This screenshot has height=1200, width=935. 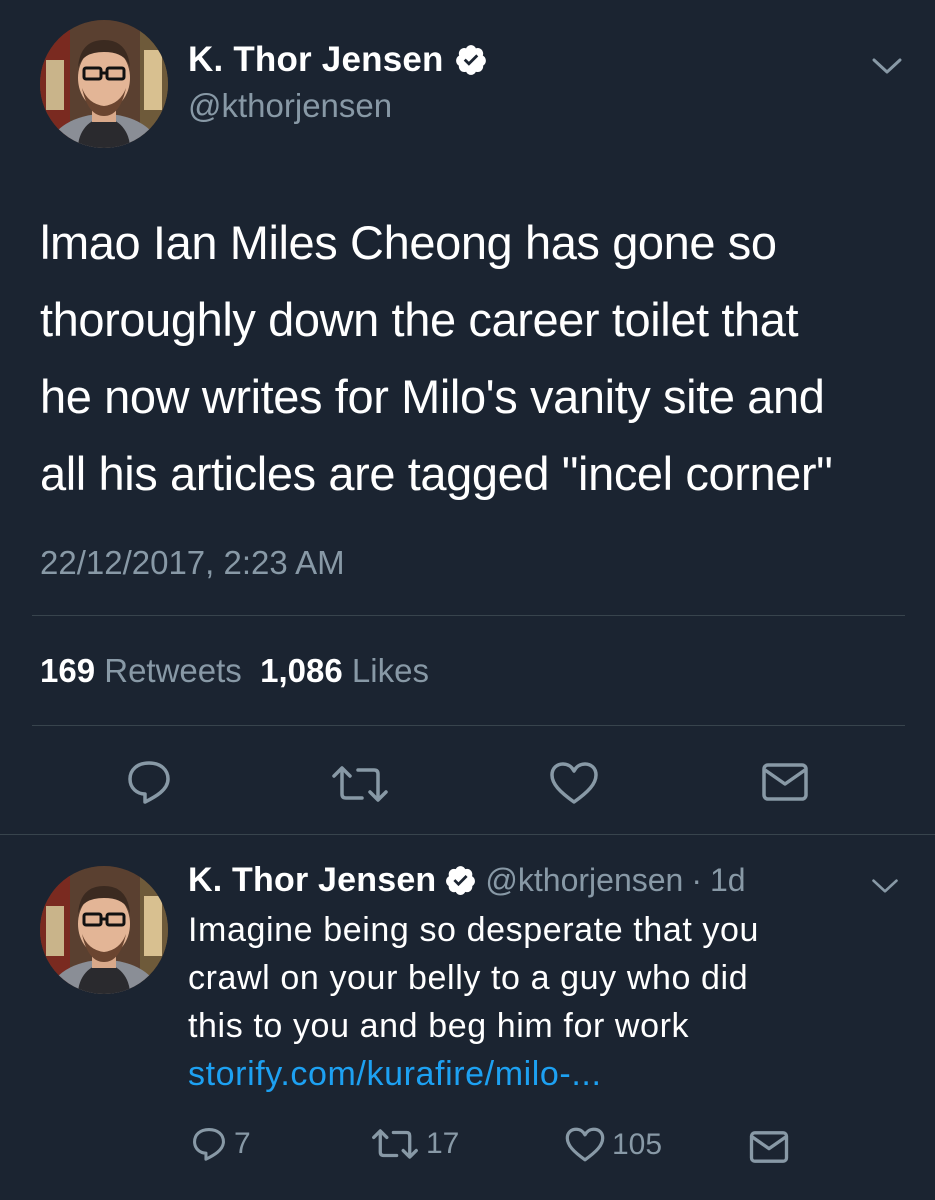 What do you see at coordinates (468, 978) in the screenshot?
I see `reply-text-line: crawl on your belly to a guy who did` at bounding box center [468, 978].